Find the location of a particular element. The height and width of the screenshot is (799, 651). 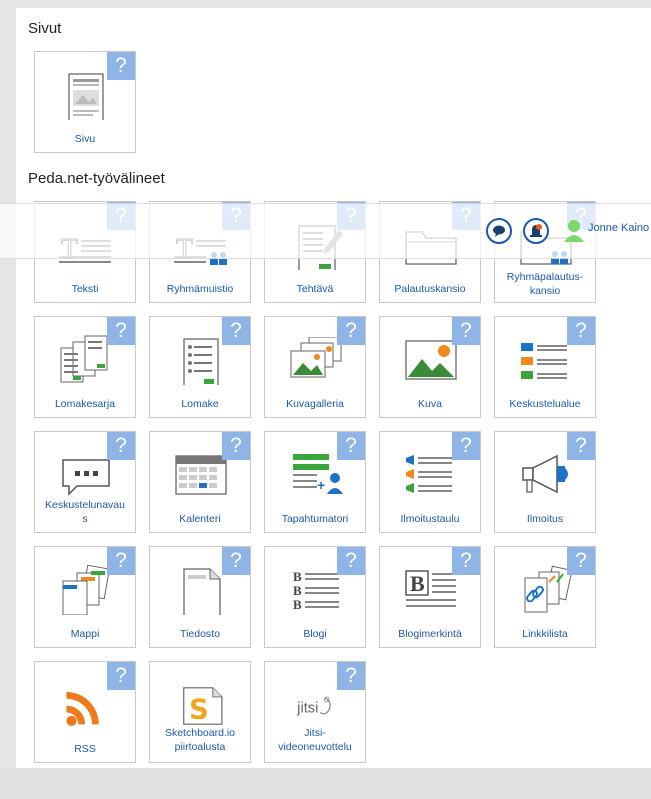

blog-icon: B B B is located at coordinates (316, 590).